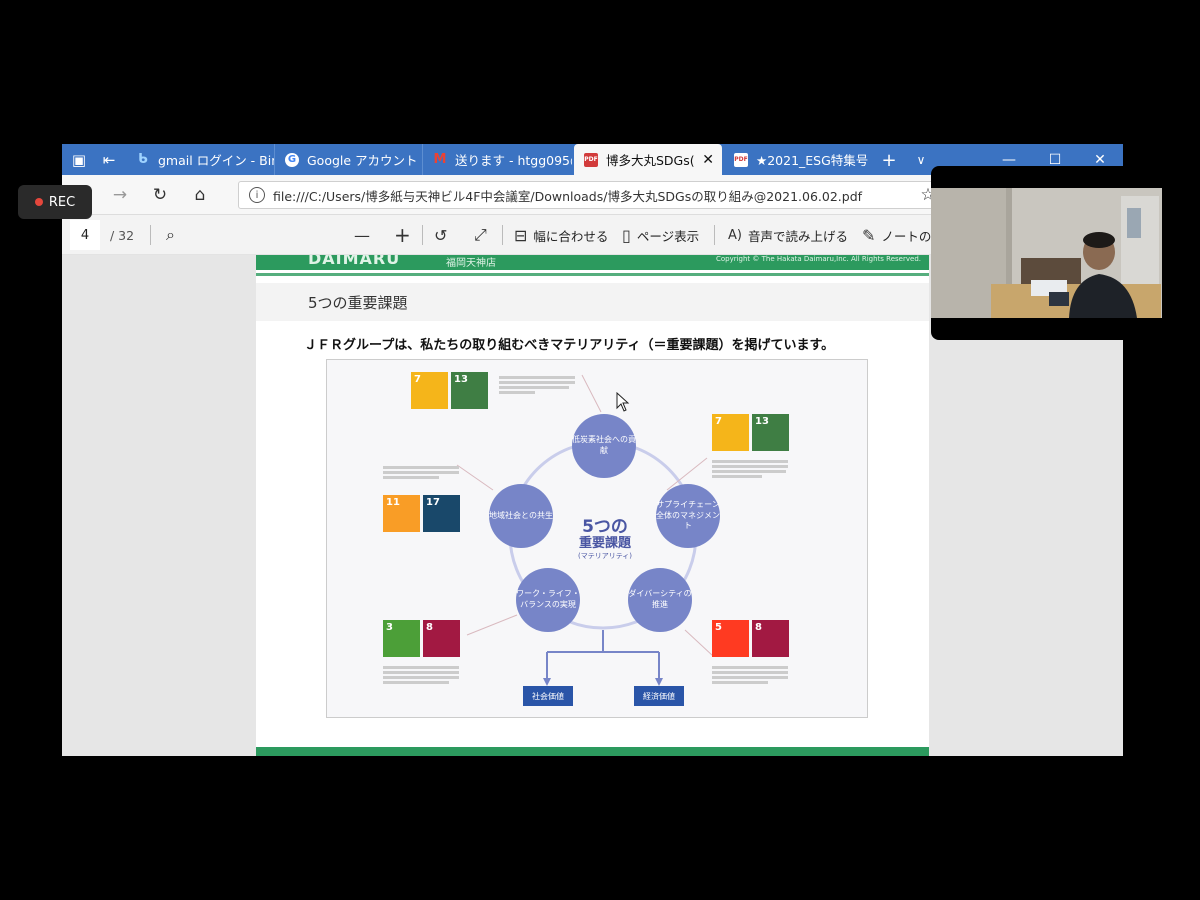 This screenshot has height=900, width=1200. What do you see at coordinates (200, 195) in the screenshot?
I see `home-icon: ⌂` at bounding box center [200, 195].